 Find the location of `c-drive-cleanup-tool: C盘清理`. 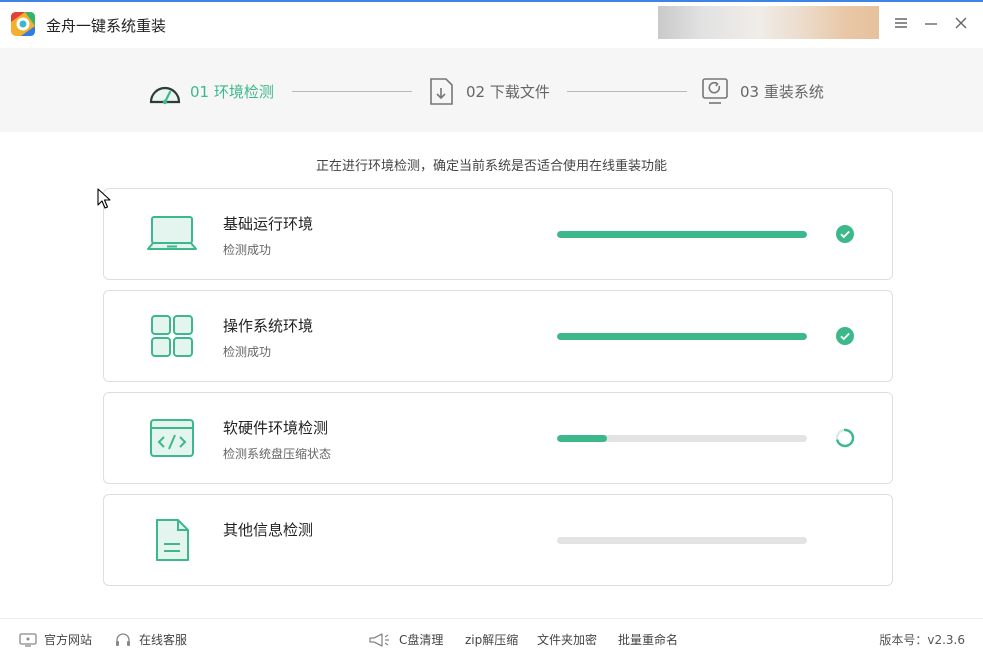

c-drive-cleanup-tool: C盘清理 is located at coordinates (405, 639).